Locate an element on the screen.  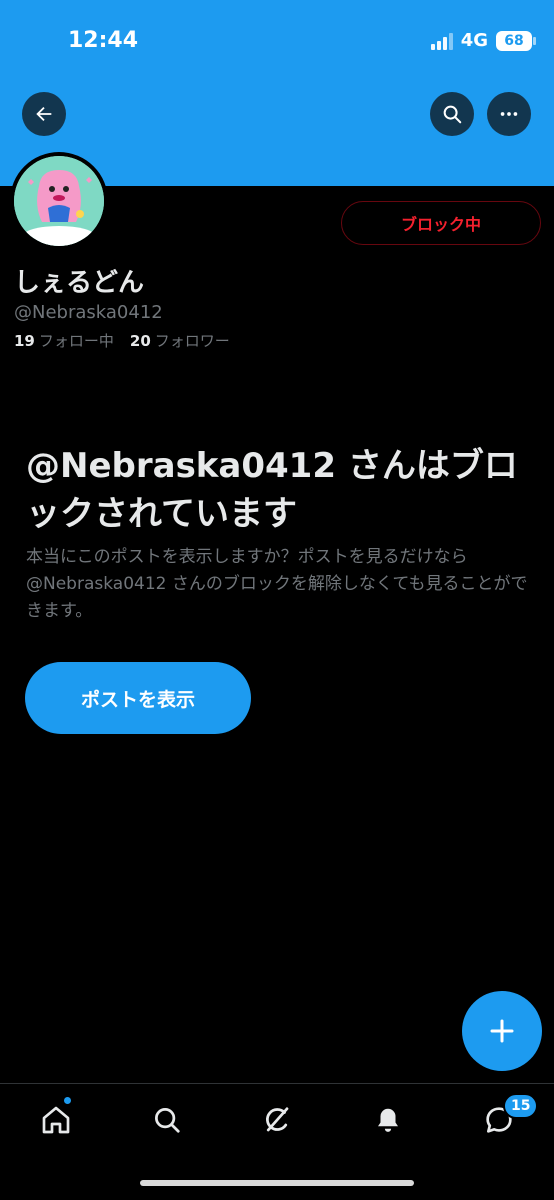
grok-icon is located at coordinates (277, 1119).